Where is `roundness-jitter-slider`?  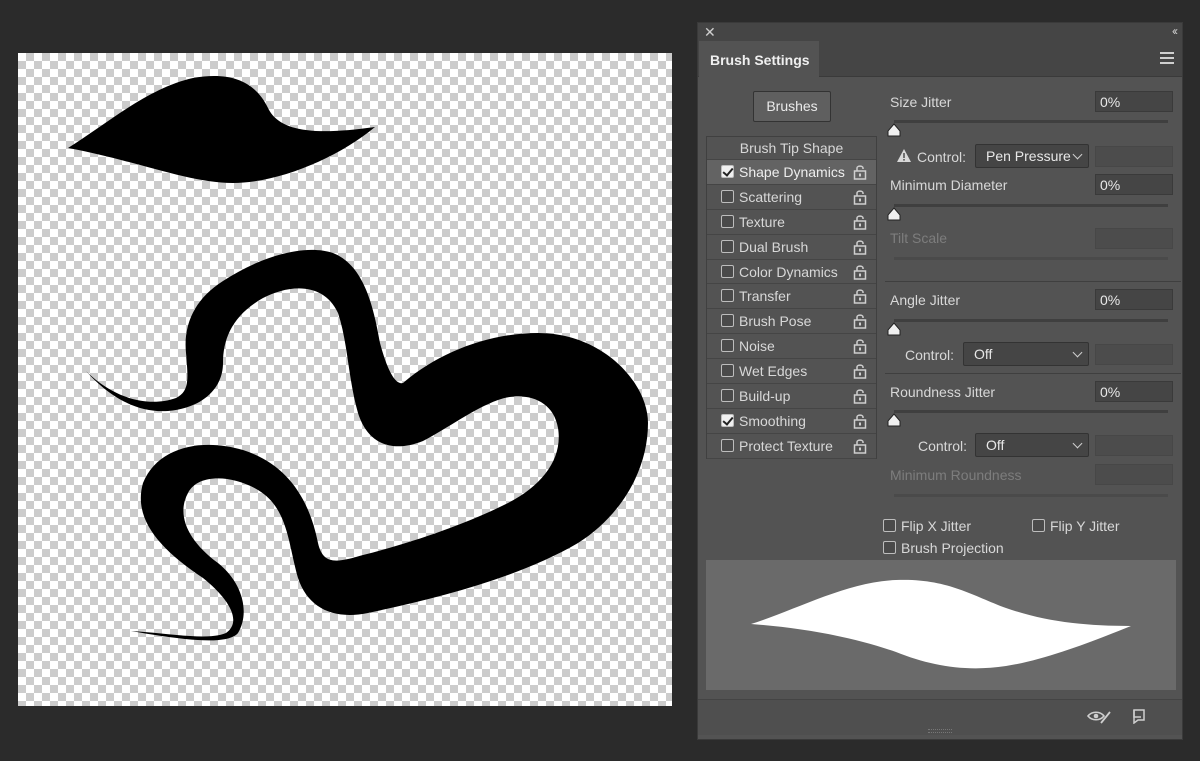
roundness-jitter-slider is located at coordinates (1031, 411).